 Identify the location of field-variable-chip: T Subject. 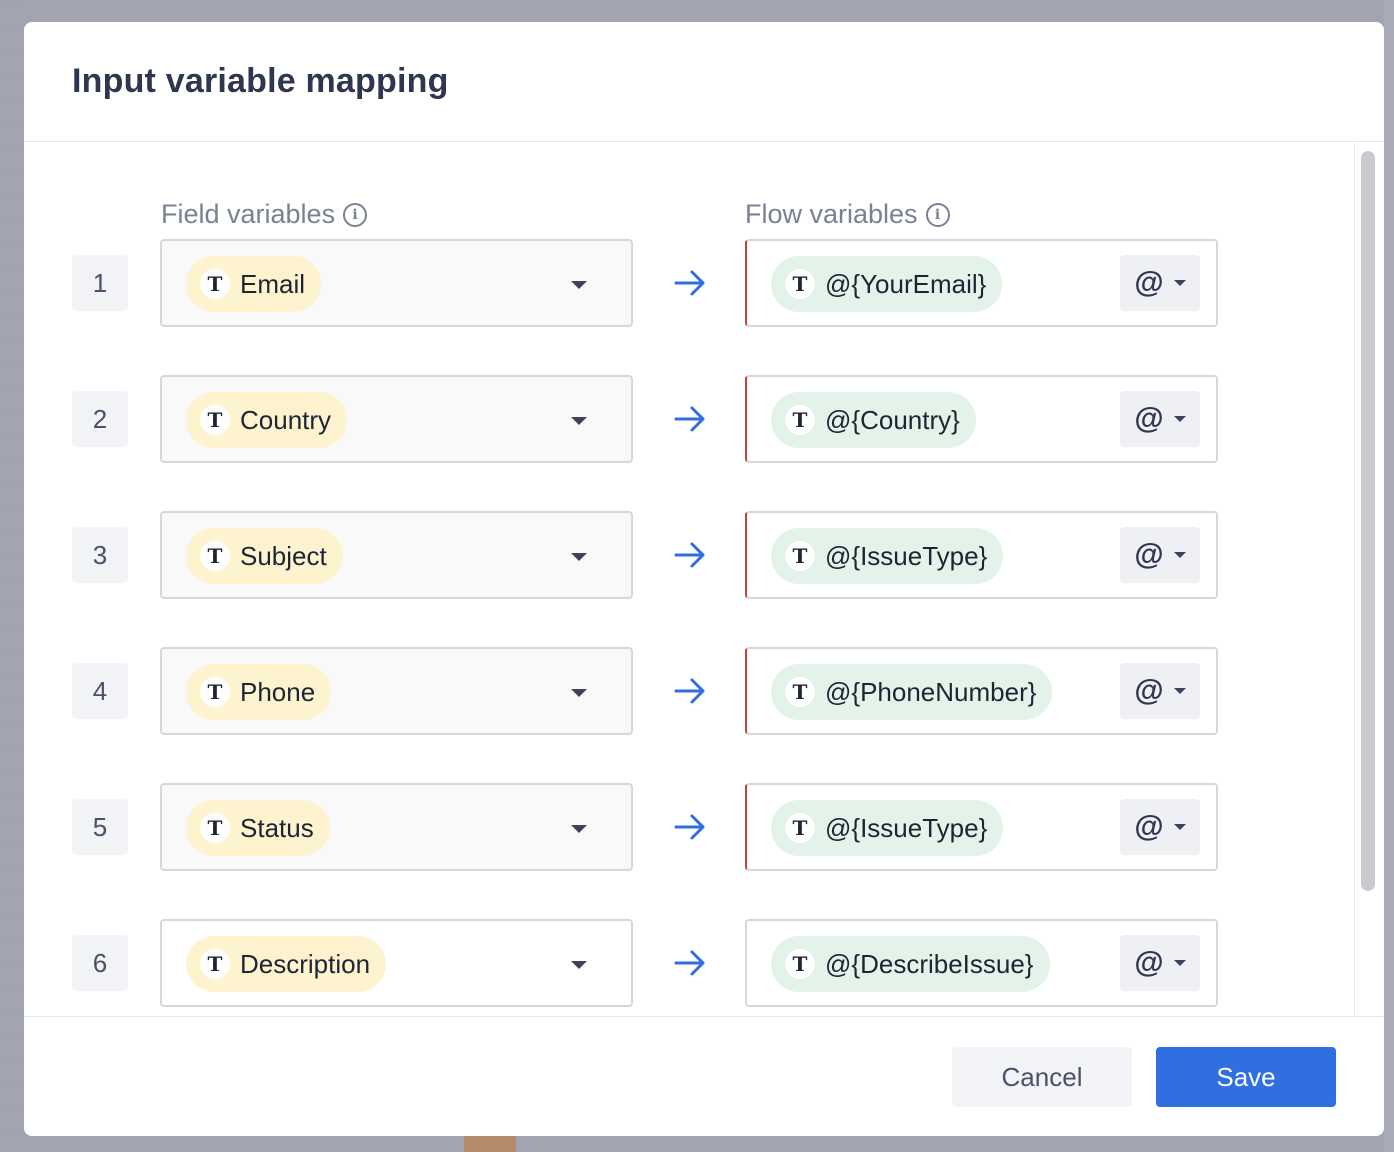
(264, 556).